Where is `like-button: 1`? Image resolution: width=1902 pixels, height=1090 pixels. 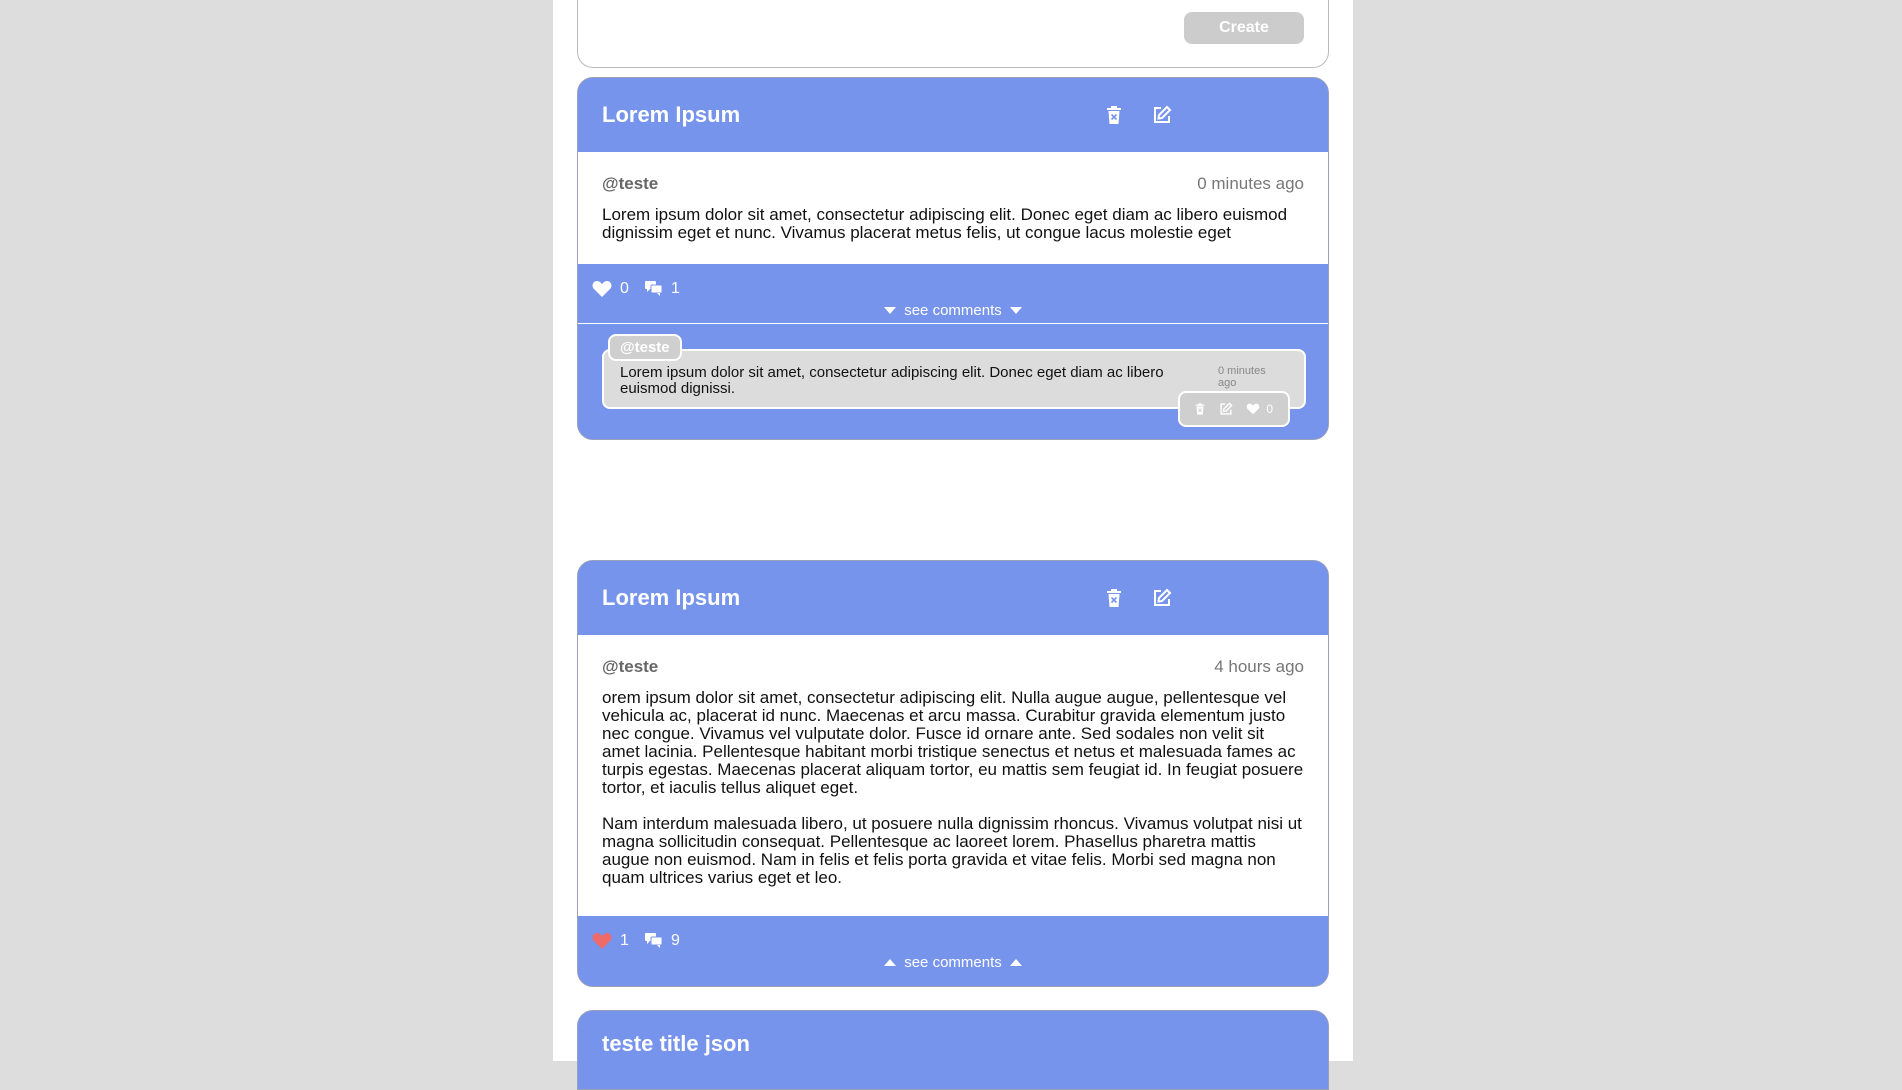
like-button: 1 is located at coordinates (610, 941).